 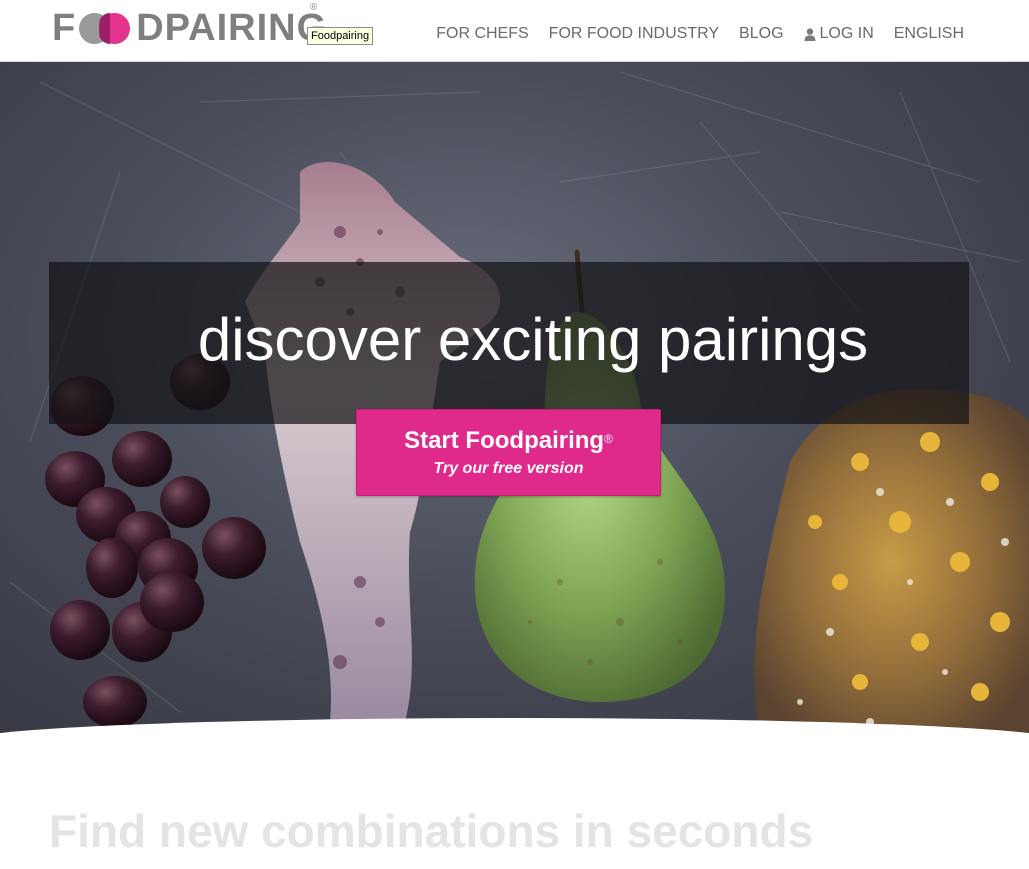 What do you see at coordinates (846, 33) in the screenshot?
I see `nav-log-in-label: LOG IN` at bounding box center [846, 33].